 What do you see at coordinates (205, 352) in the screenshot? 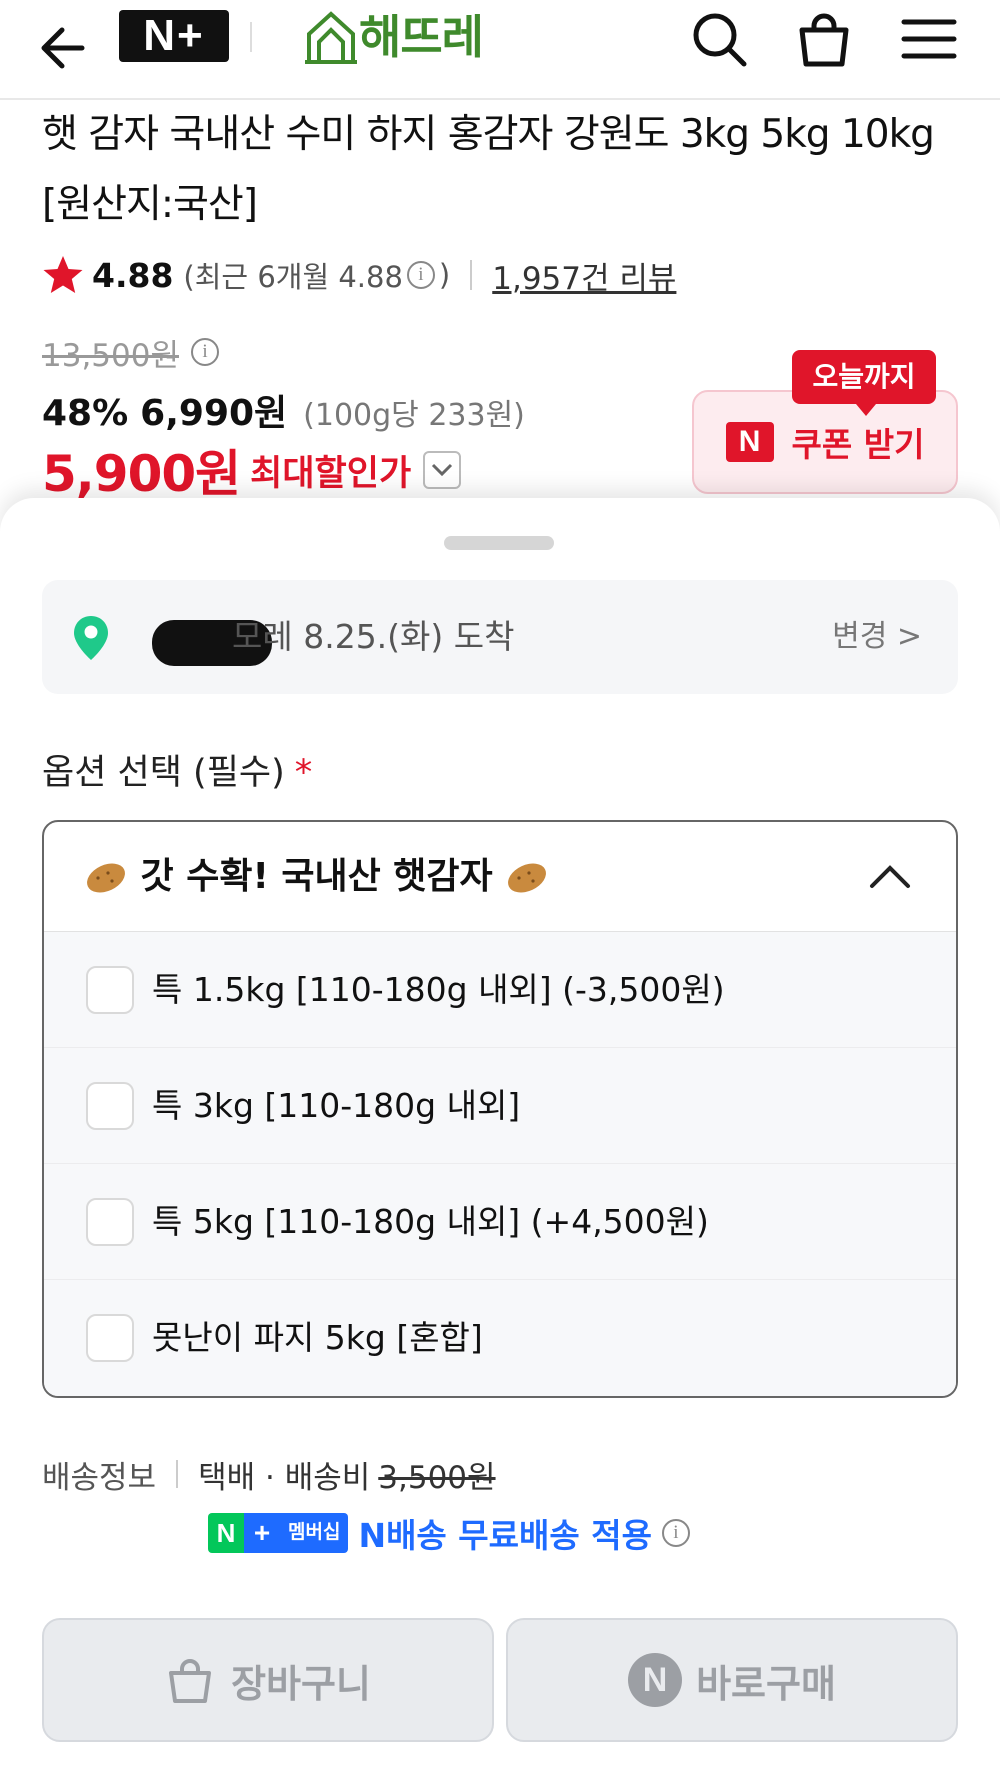
I see `price-info-icon: i` at bounding box center [205, 352].